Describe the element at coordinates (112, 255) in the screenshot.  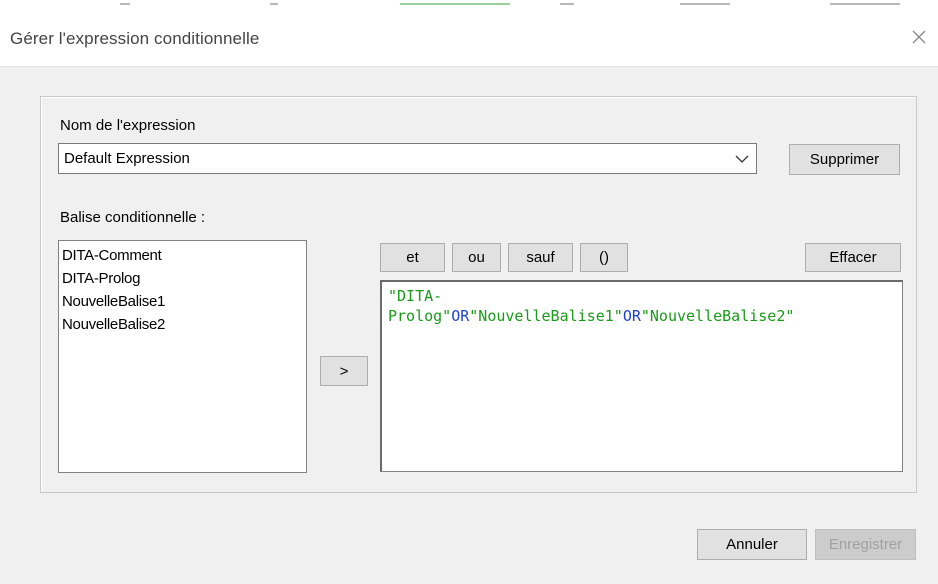
I see `list-item: DITA-Comment` at that location.